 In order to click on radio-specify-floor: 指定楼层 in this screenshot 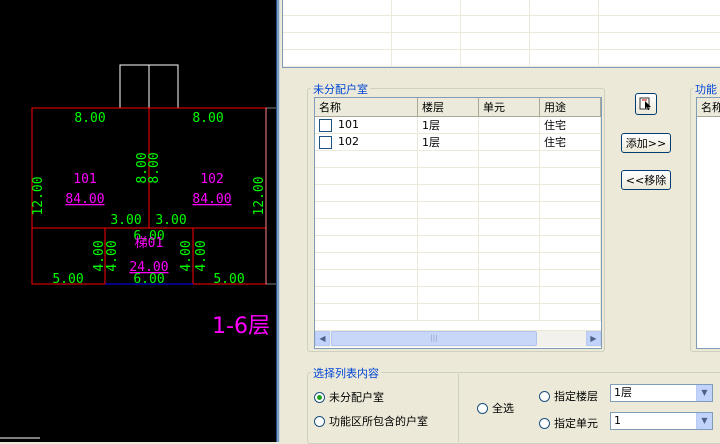, I will do `click(568, 396)`.